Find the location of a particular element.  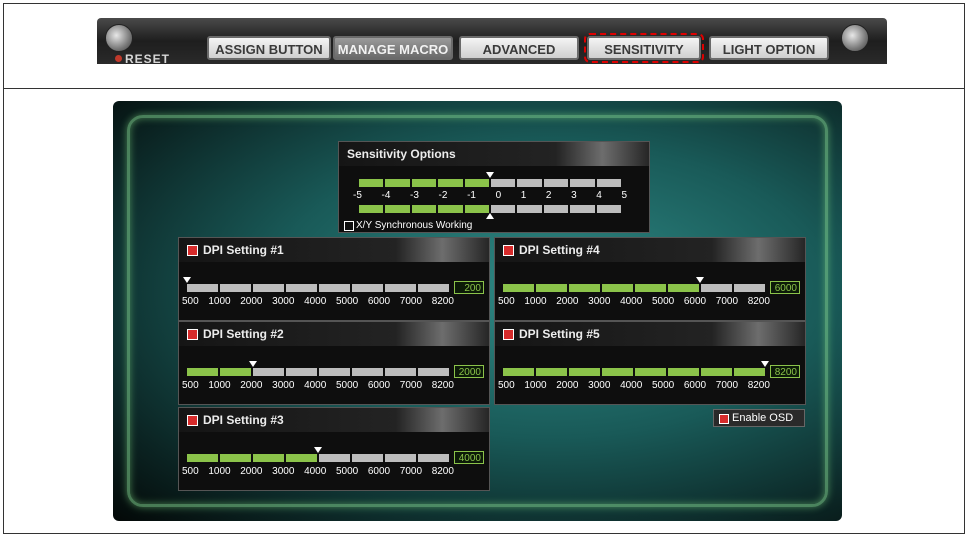

dpi-tick-label: 2000 is located at coordinates (567, 301).